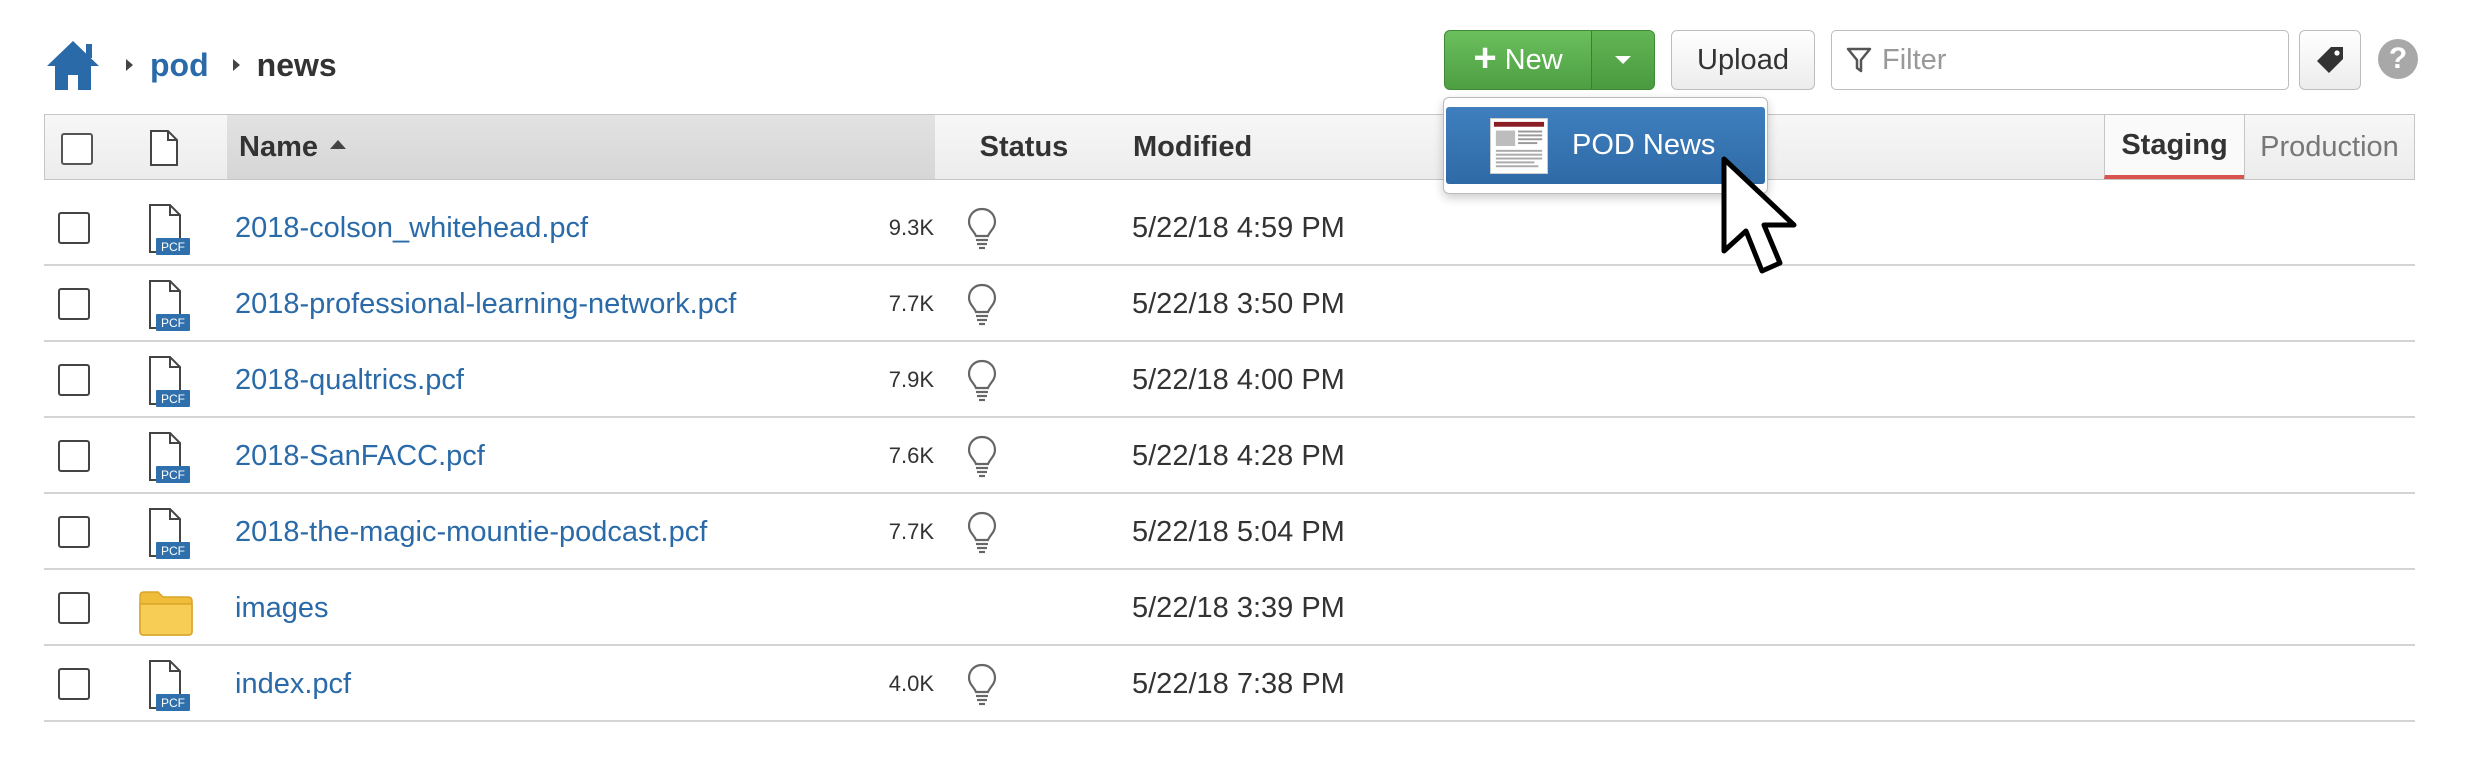 The height and width of the screenshot is (778, 2470). I want to click on chevron-down-icon, so click(1623, 60).